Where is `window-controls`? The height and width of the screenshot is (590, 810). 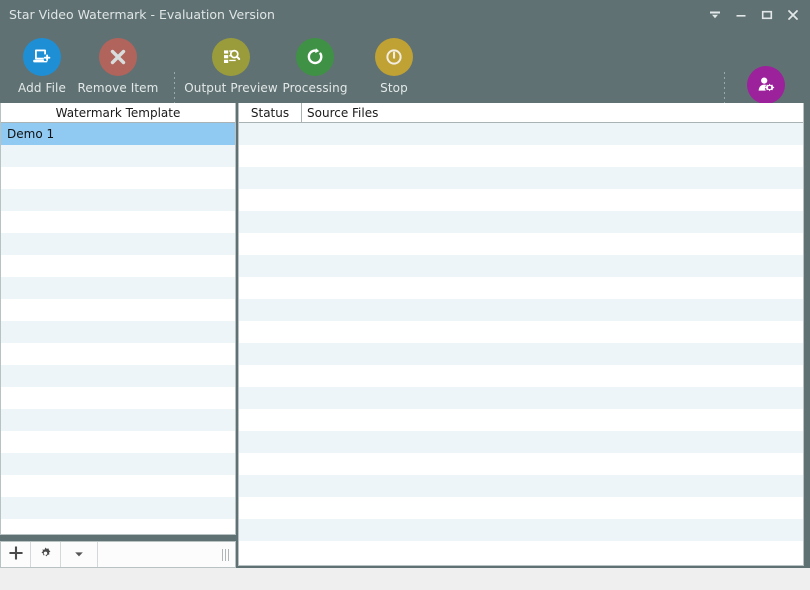 window-controls is located at coordinates (754, 15).